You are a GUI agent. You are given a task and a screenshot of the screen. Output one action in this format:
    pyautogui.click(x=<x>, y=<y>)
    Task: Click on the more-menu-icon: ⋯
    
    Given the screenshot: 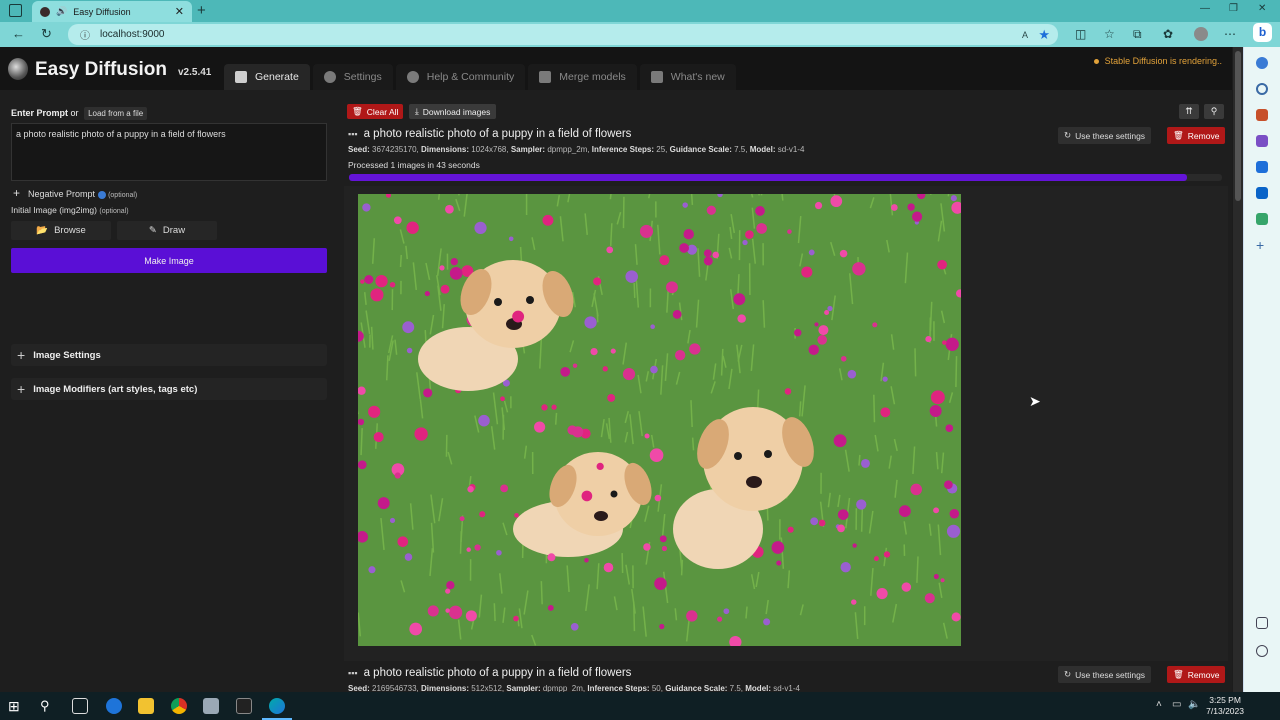 What is the action you would take?
    pyautogui.click(x=1230, y=34)
    